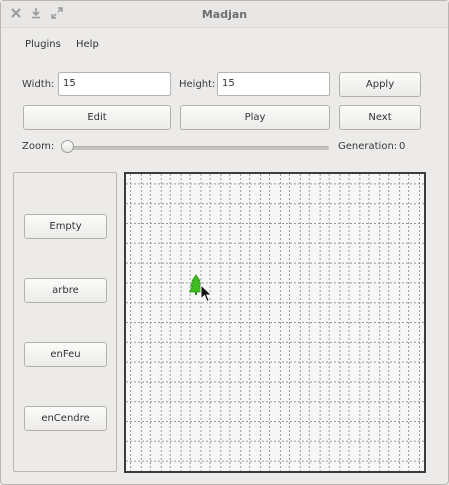 This screenshot has width=449, height=485. What do you see at coordinates (368, 146) in the screenshot?
I see `generation-label: Generation:` at bounding box center [368, 146].